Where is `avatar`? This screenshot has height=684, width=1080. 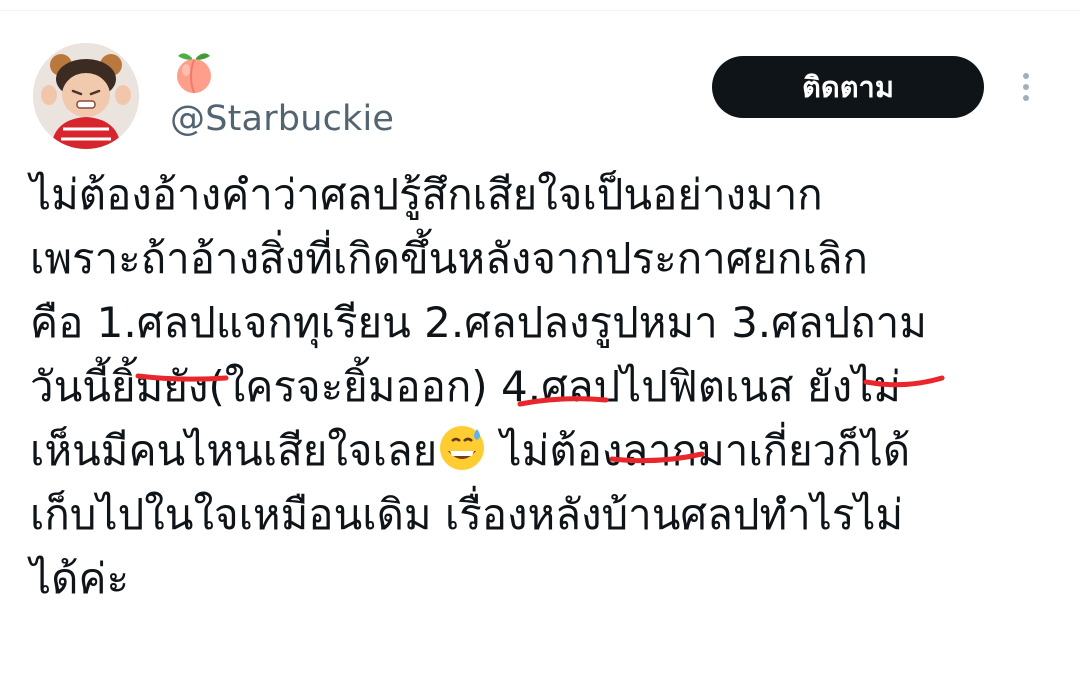
avatar is located at coordinates (86, 96).